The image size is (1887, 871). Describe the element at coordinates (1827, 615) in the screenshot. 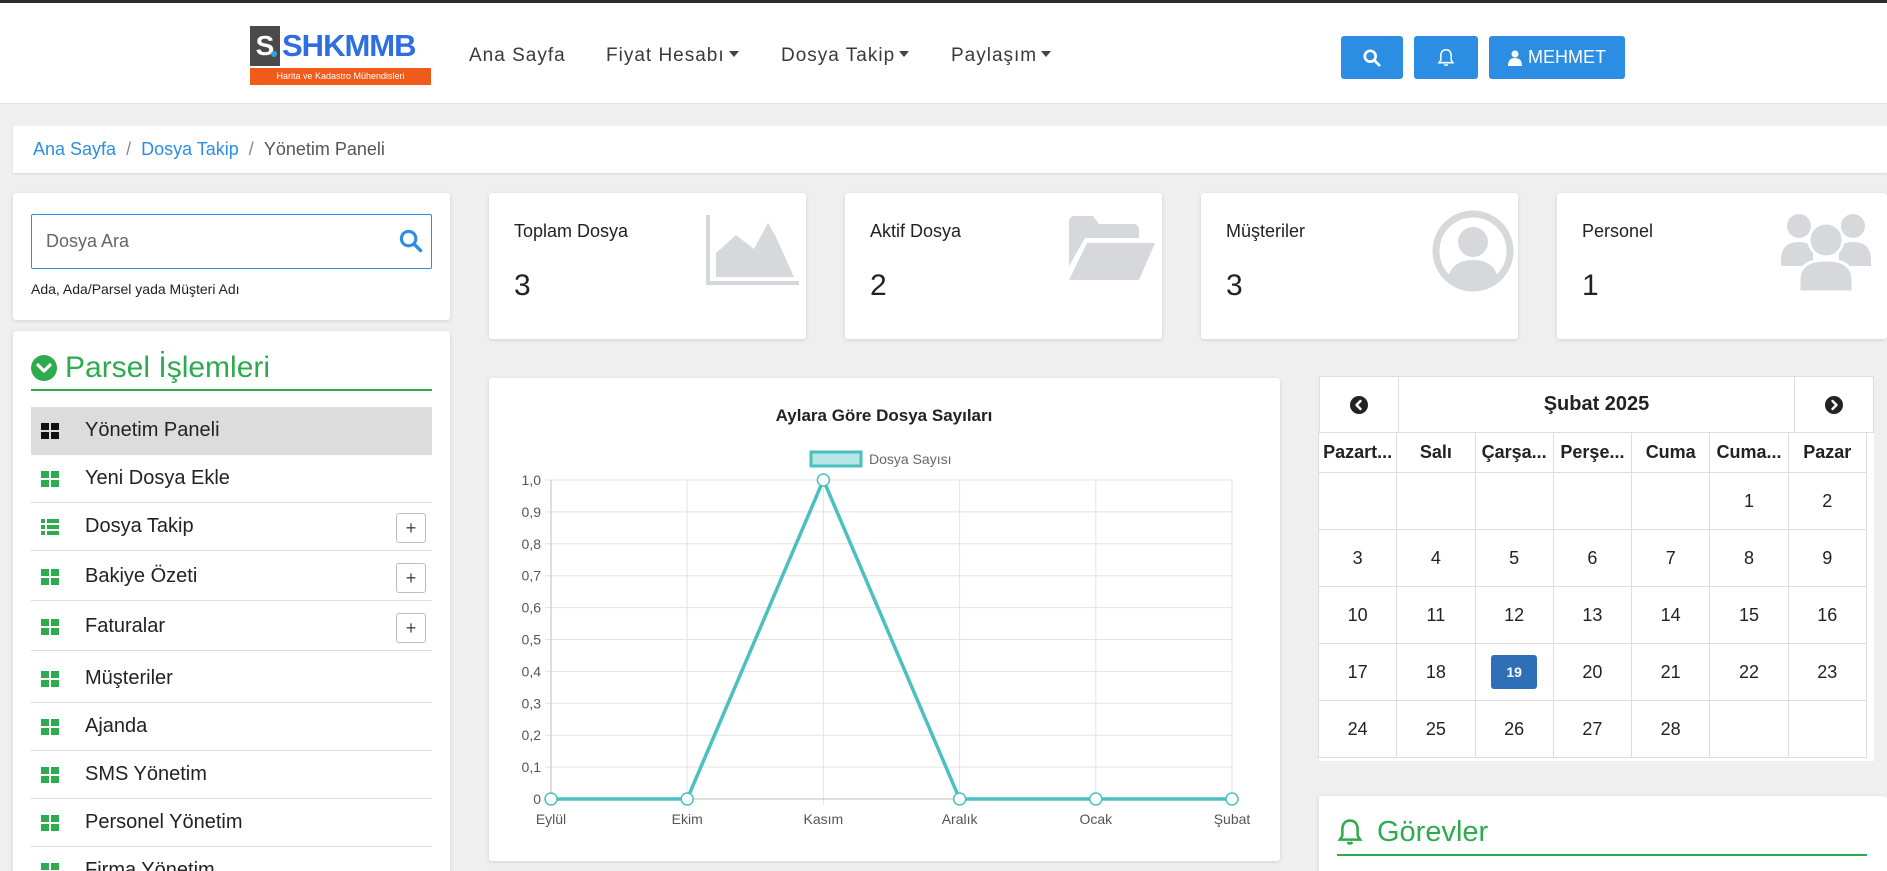

I see `calendar-day: 16` at that location.